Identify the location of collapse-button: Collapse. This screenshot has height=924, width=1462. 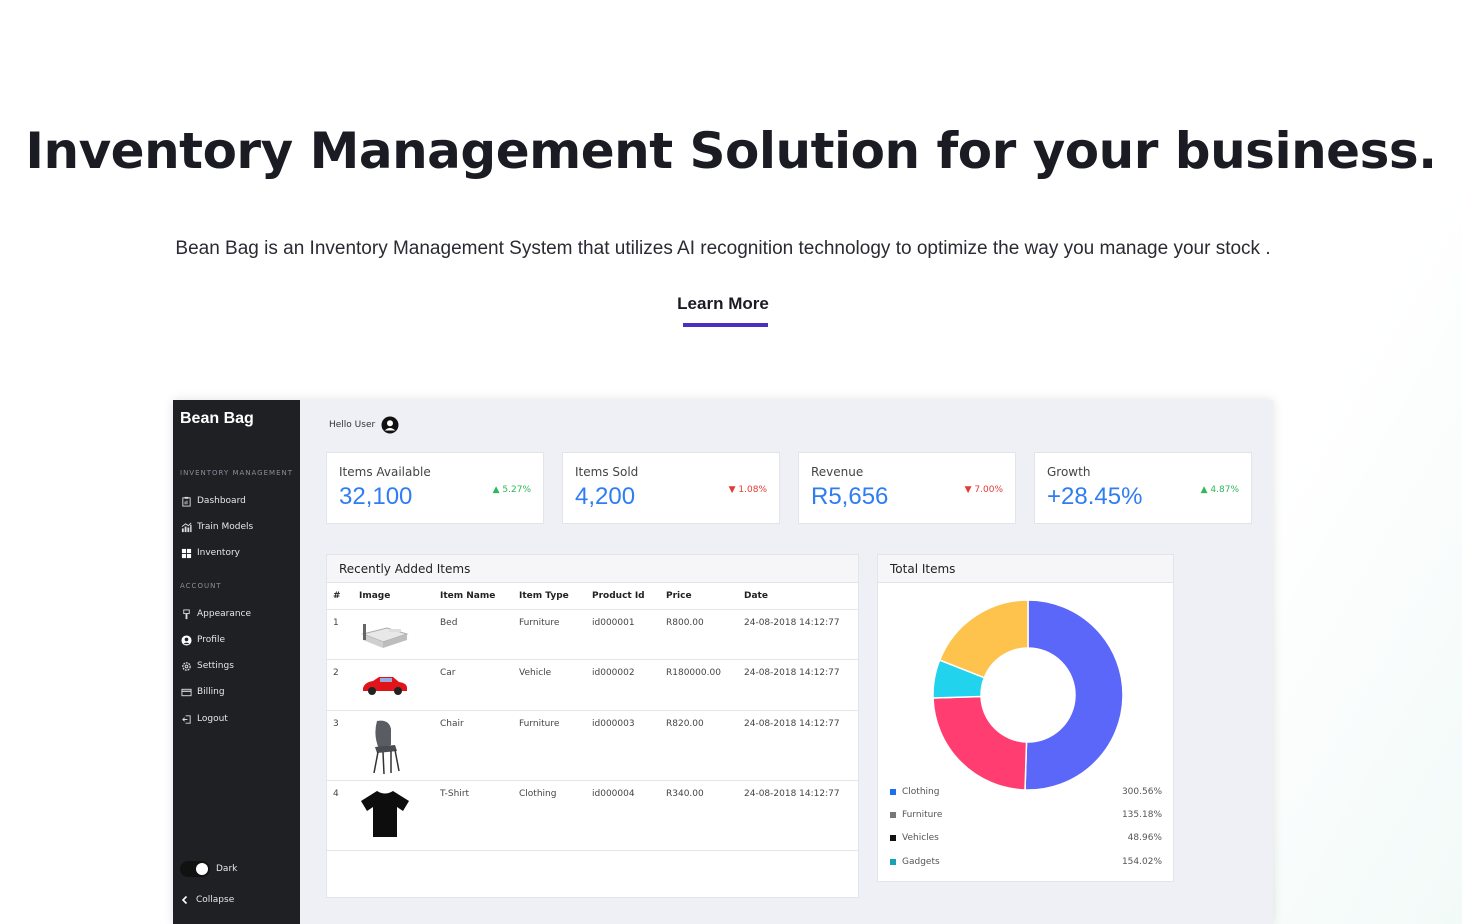
(207, 900).